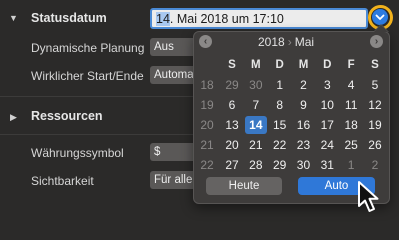 Image resolution: width=399 pixels, height=240 pixels. I want to click on calendar-day: 3, so click(327, 85).